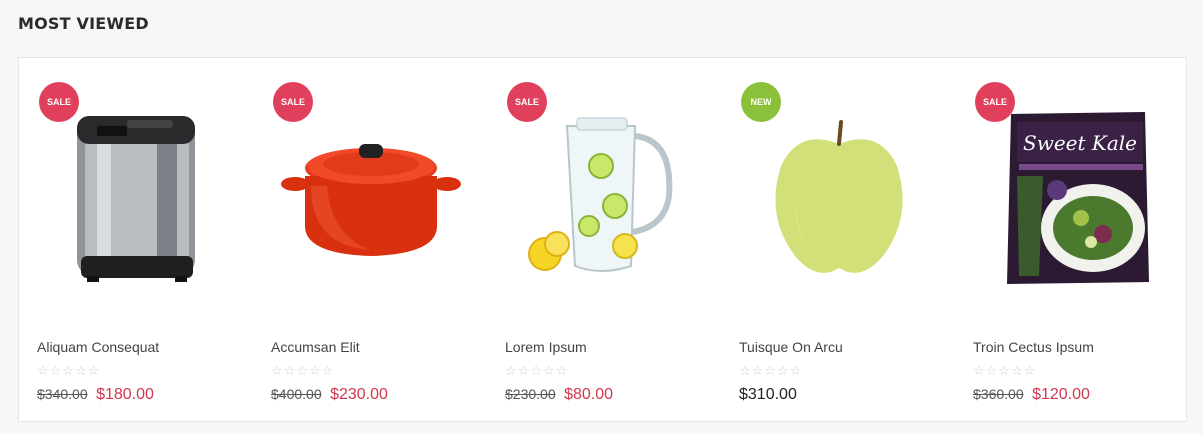  What do you see at coordinates (1080, 143) in the screenshot?
I see `package-label: Sweet Kale` at bounding box center [1080, 143].